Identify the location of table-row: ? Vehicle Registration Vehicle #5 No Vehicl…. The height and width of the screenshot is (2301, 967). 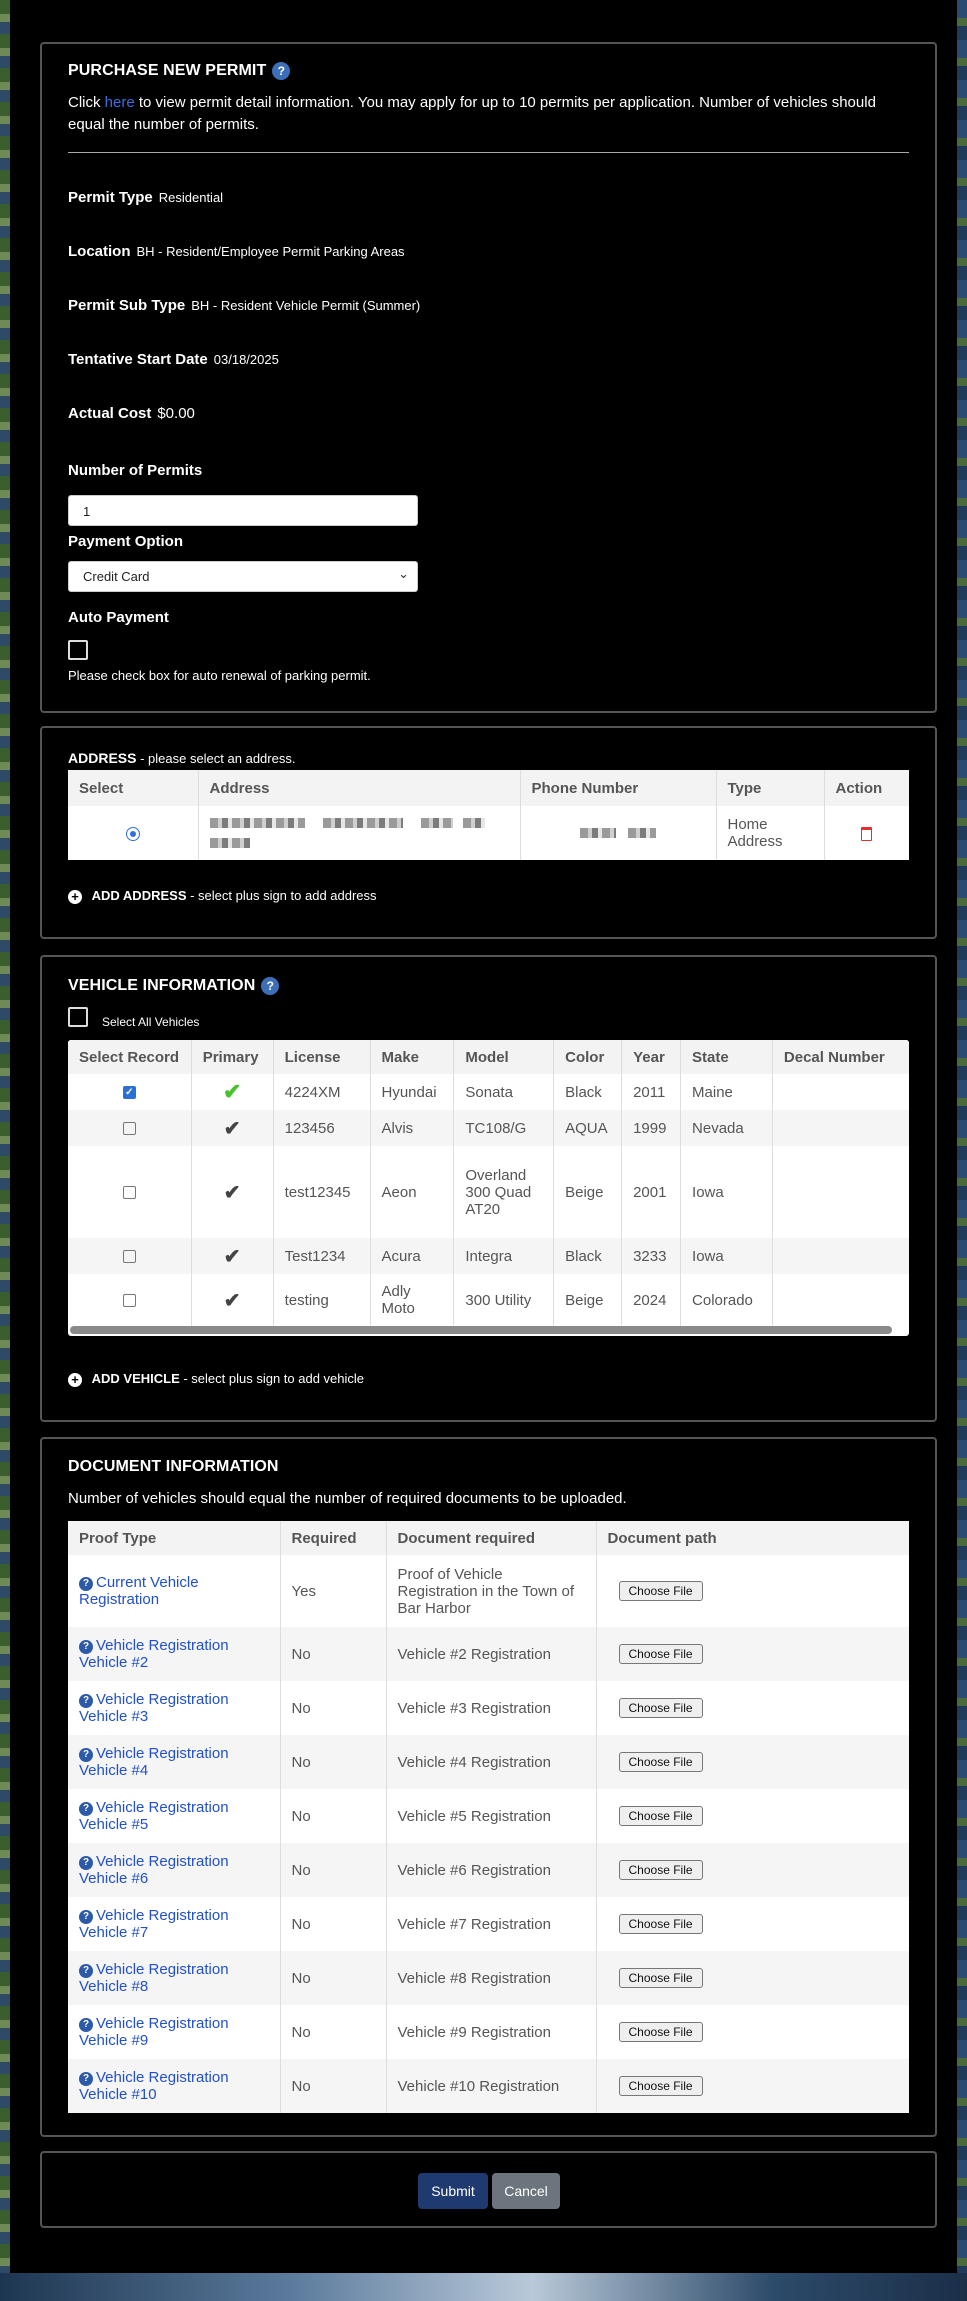
(488, 1816).